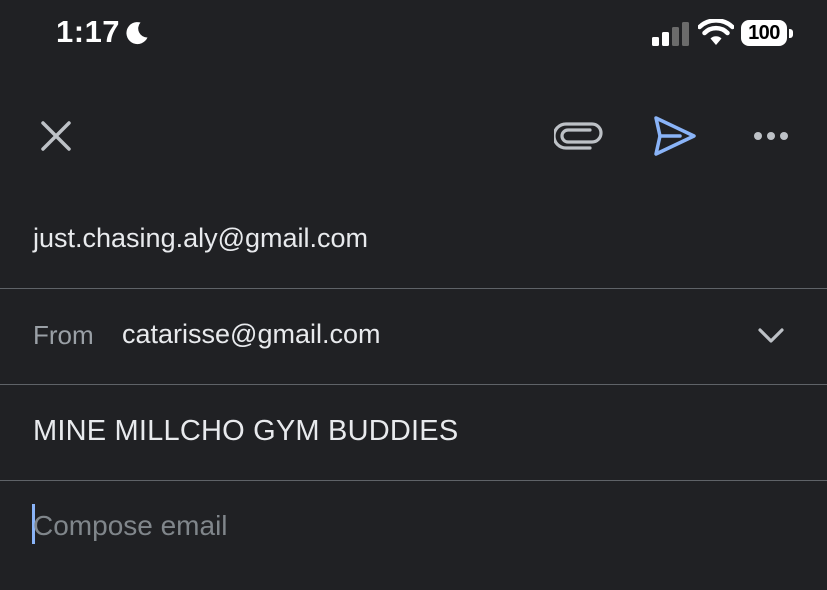 The width and height of the screenshot is (827, 590). I want to click on send-icon, so click(675, 136).